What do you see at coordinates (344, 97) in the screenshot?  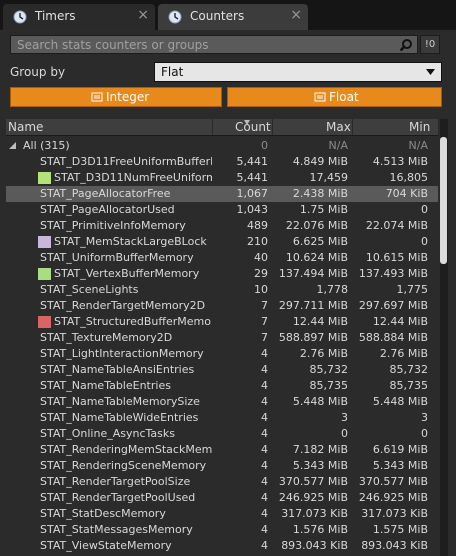 I see `float-label: Float` at bounding box center [344, 97].